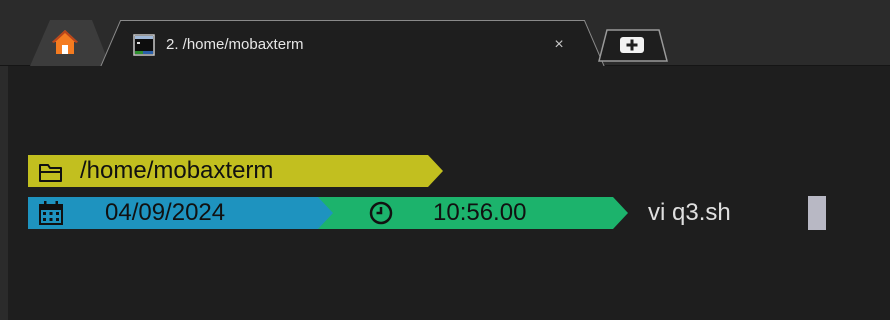 The width and height of the screenshot is (890, 320). Describe the element at coordinates (480, 212) in the screenshot. I see `prompt-time: 10:56.00` at that location.